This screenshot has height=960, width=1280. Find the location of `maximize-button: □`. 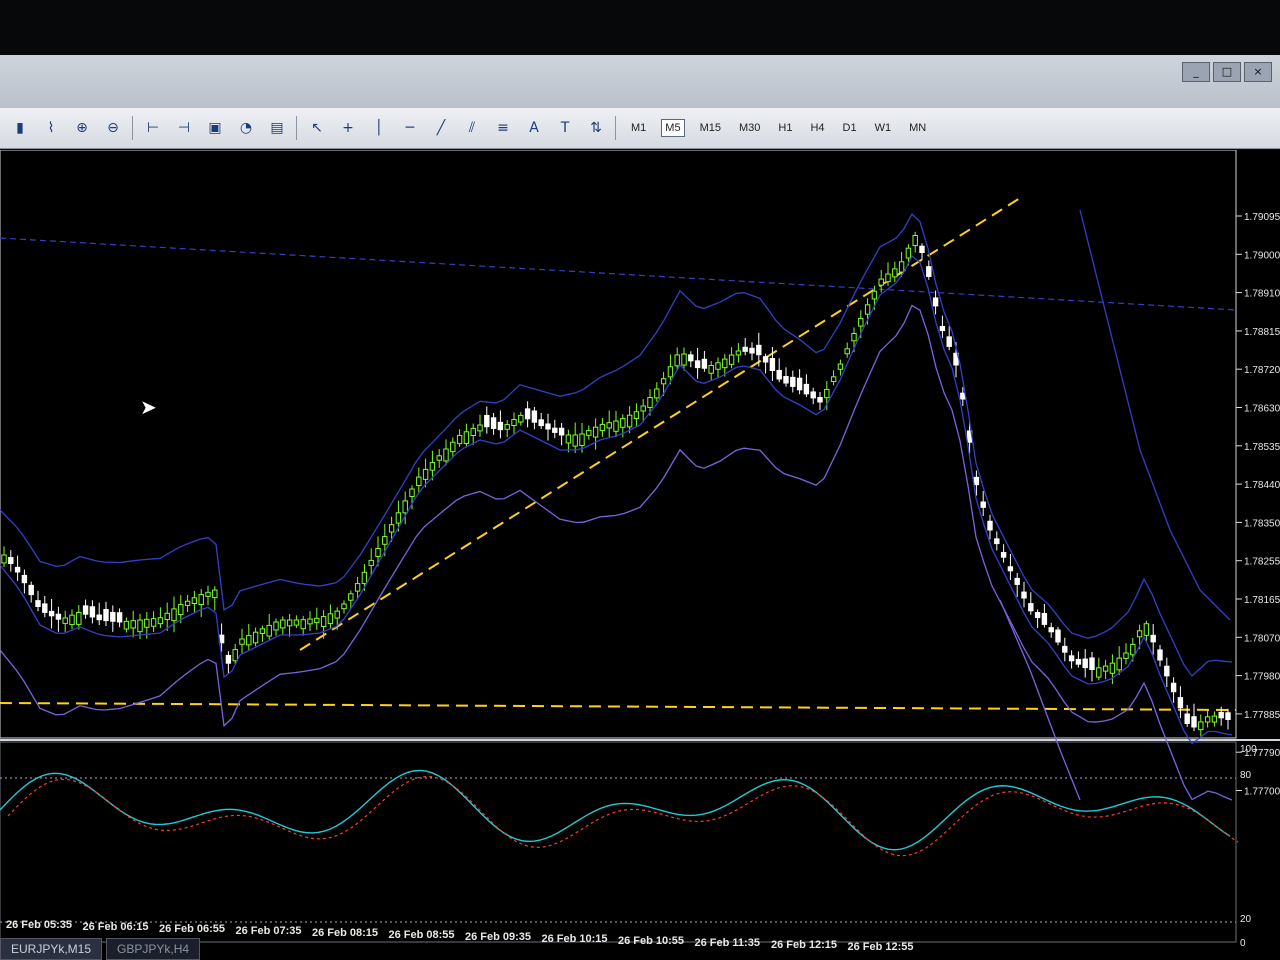

maximize-button: □ is located at coordinates (1227, 72).